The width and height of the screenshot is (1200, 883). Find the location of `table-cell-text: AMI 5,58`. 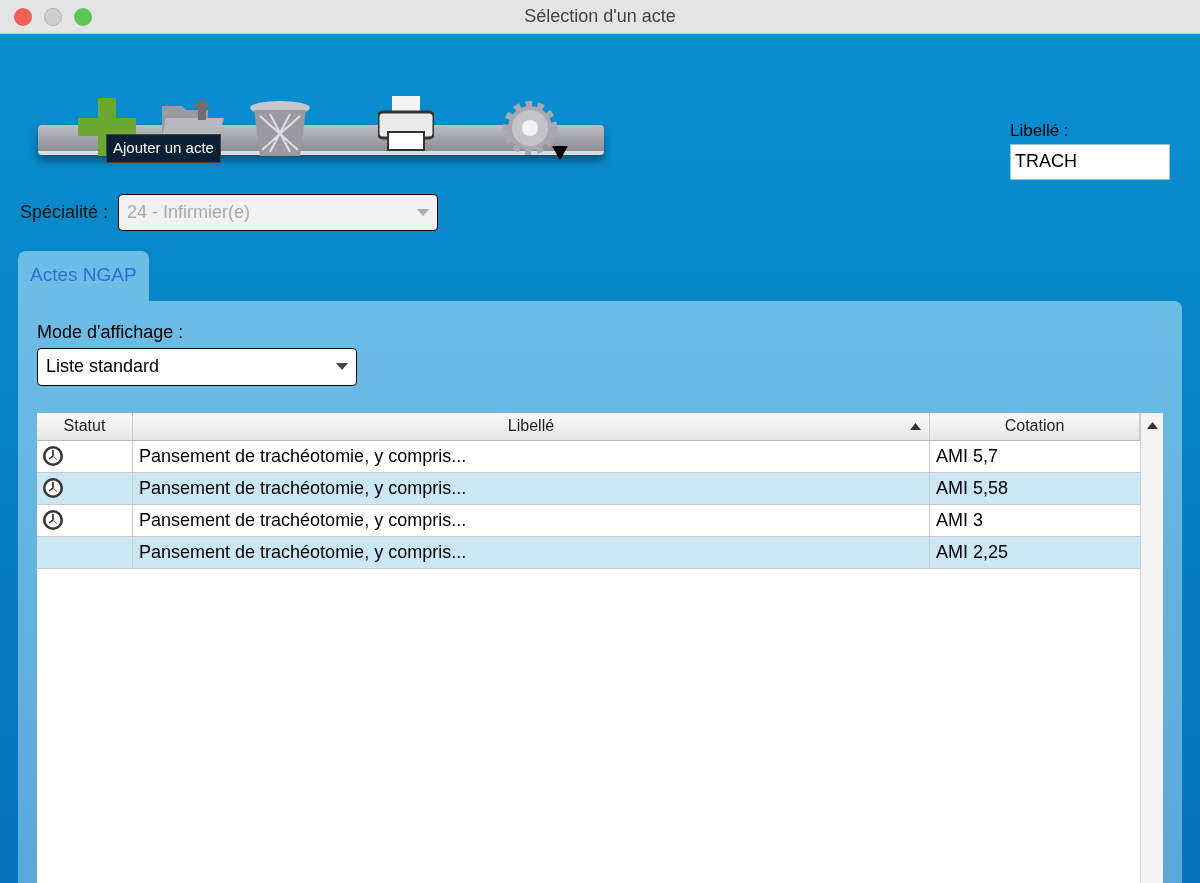

table-cell-text: AMI 5,58 is located at coordinates (972, 488).